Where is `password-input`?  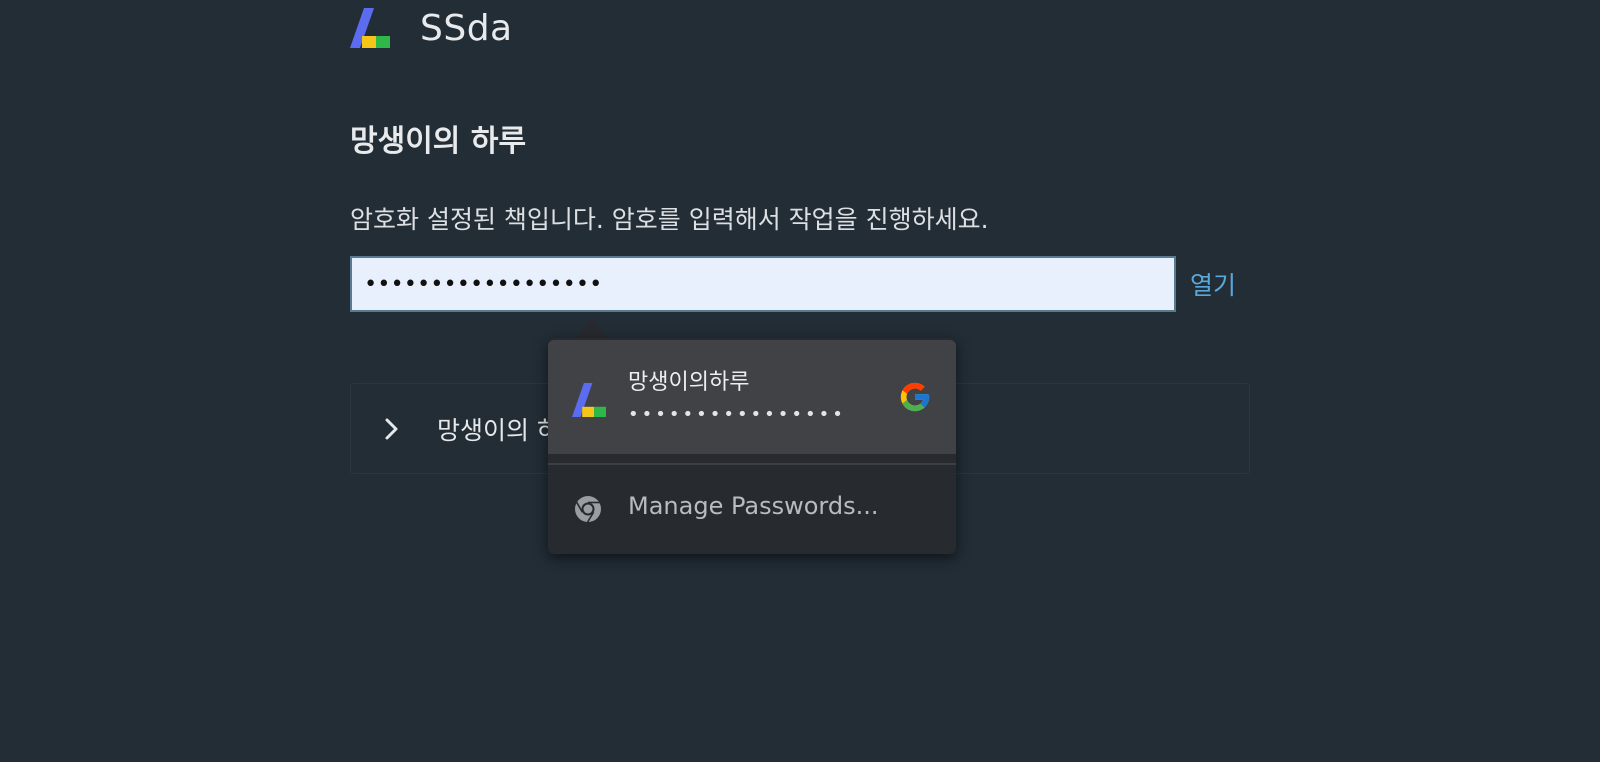 password-input is located at coordinates (763, 284).